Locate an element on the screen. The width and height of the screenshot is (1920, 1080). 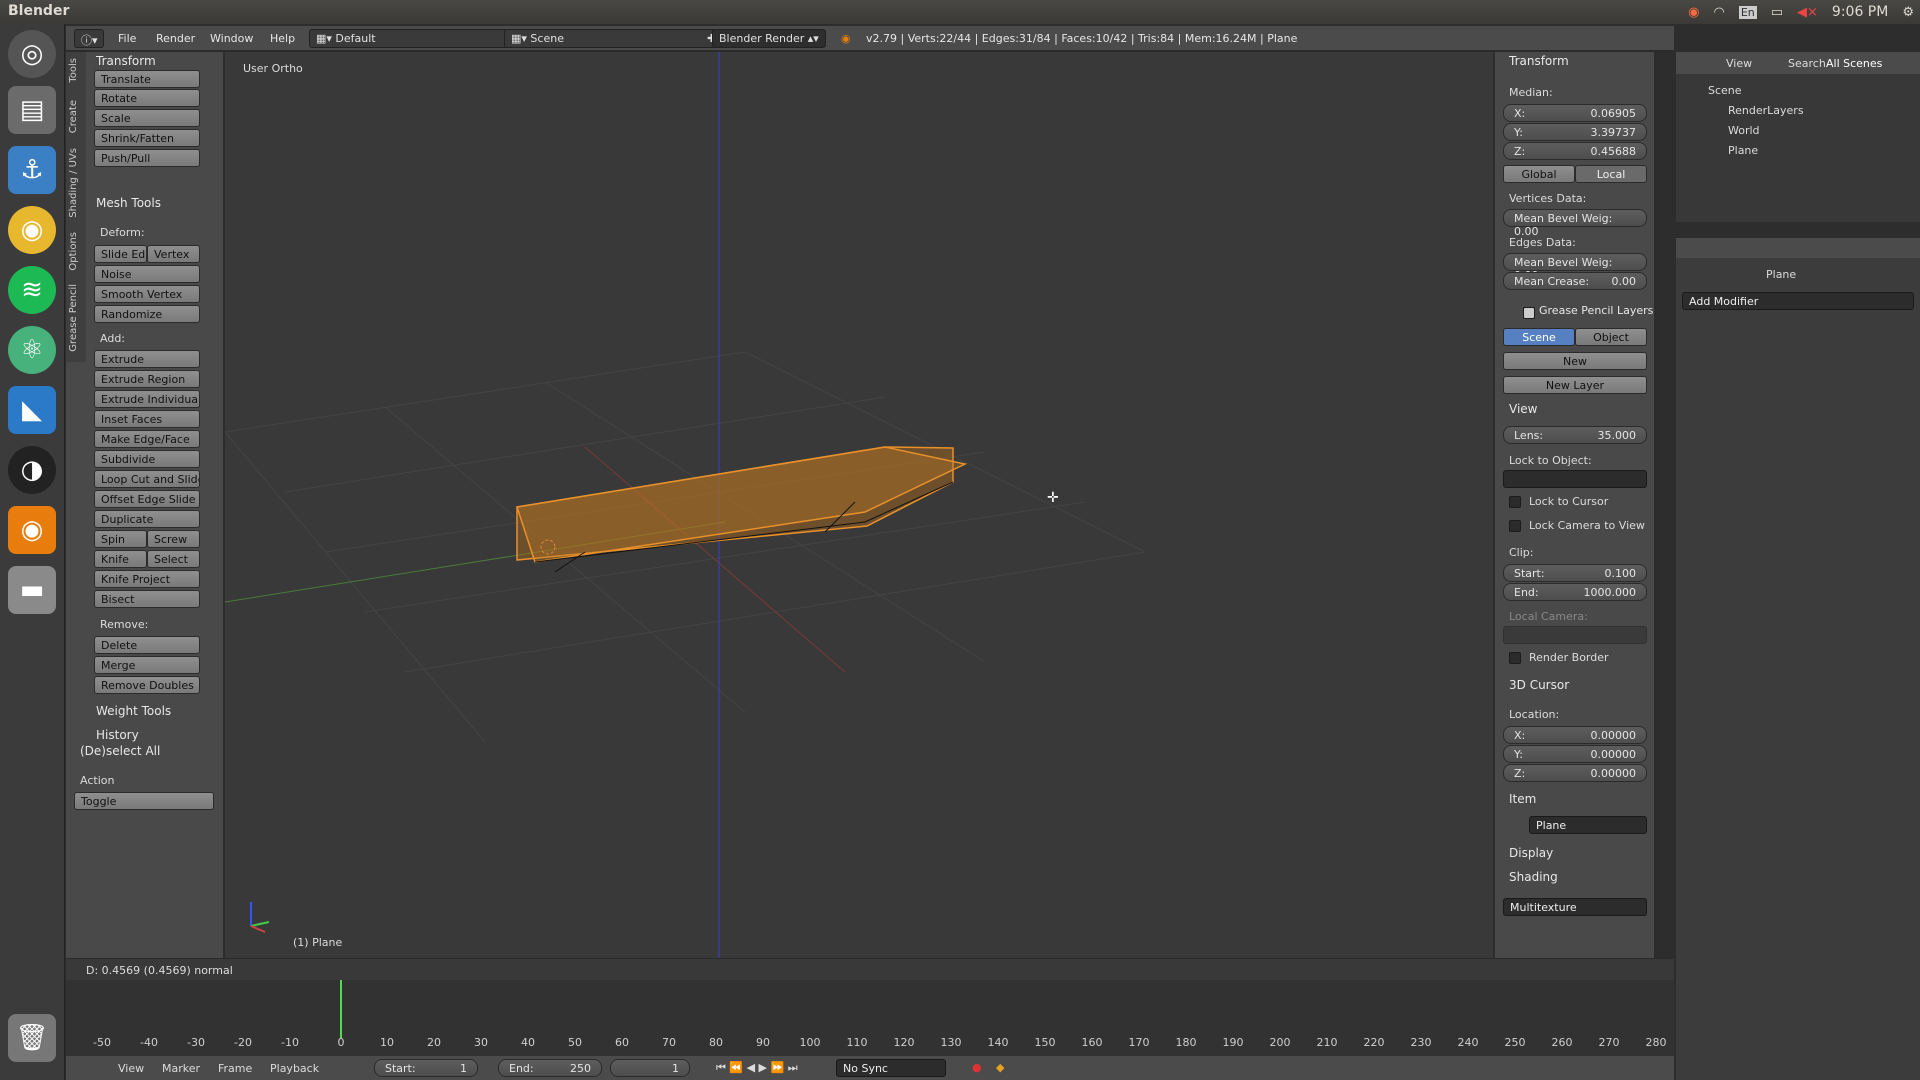
spotify-icon: ≋ is located at coordinates (32, 290).